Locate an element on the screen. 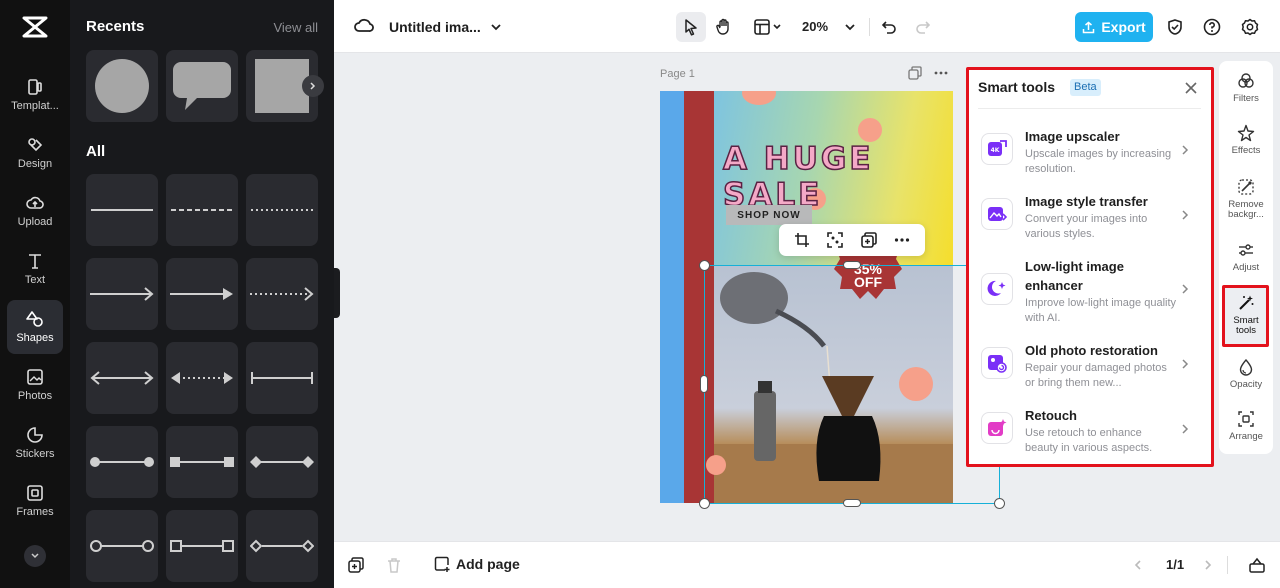  tool-name: Image upscaler is located at coordinates (1072, 136).